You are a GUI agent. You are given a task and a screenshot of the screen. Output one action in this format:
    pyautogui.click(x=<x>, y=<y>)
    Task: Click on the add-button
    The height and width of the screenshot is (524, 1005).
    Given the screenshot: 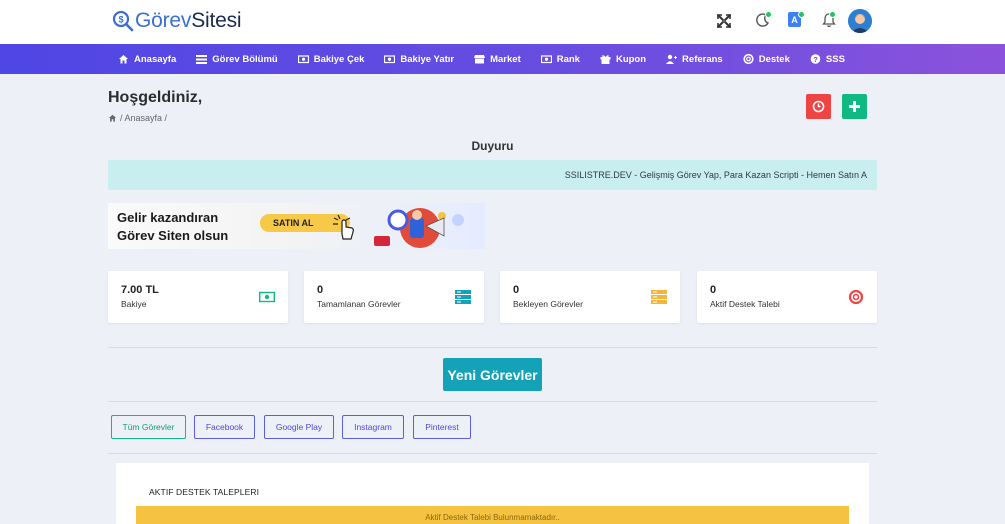 What is the action you would take?
    pyautogui.click(x=854, y=106)
    